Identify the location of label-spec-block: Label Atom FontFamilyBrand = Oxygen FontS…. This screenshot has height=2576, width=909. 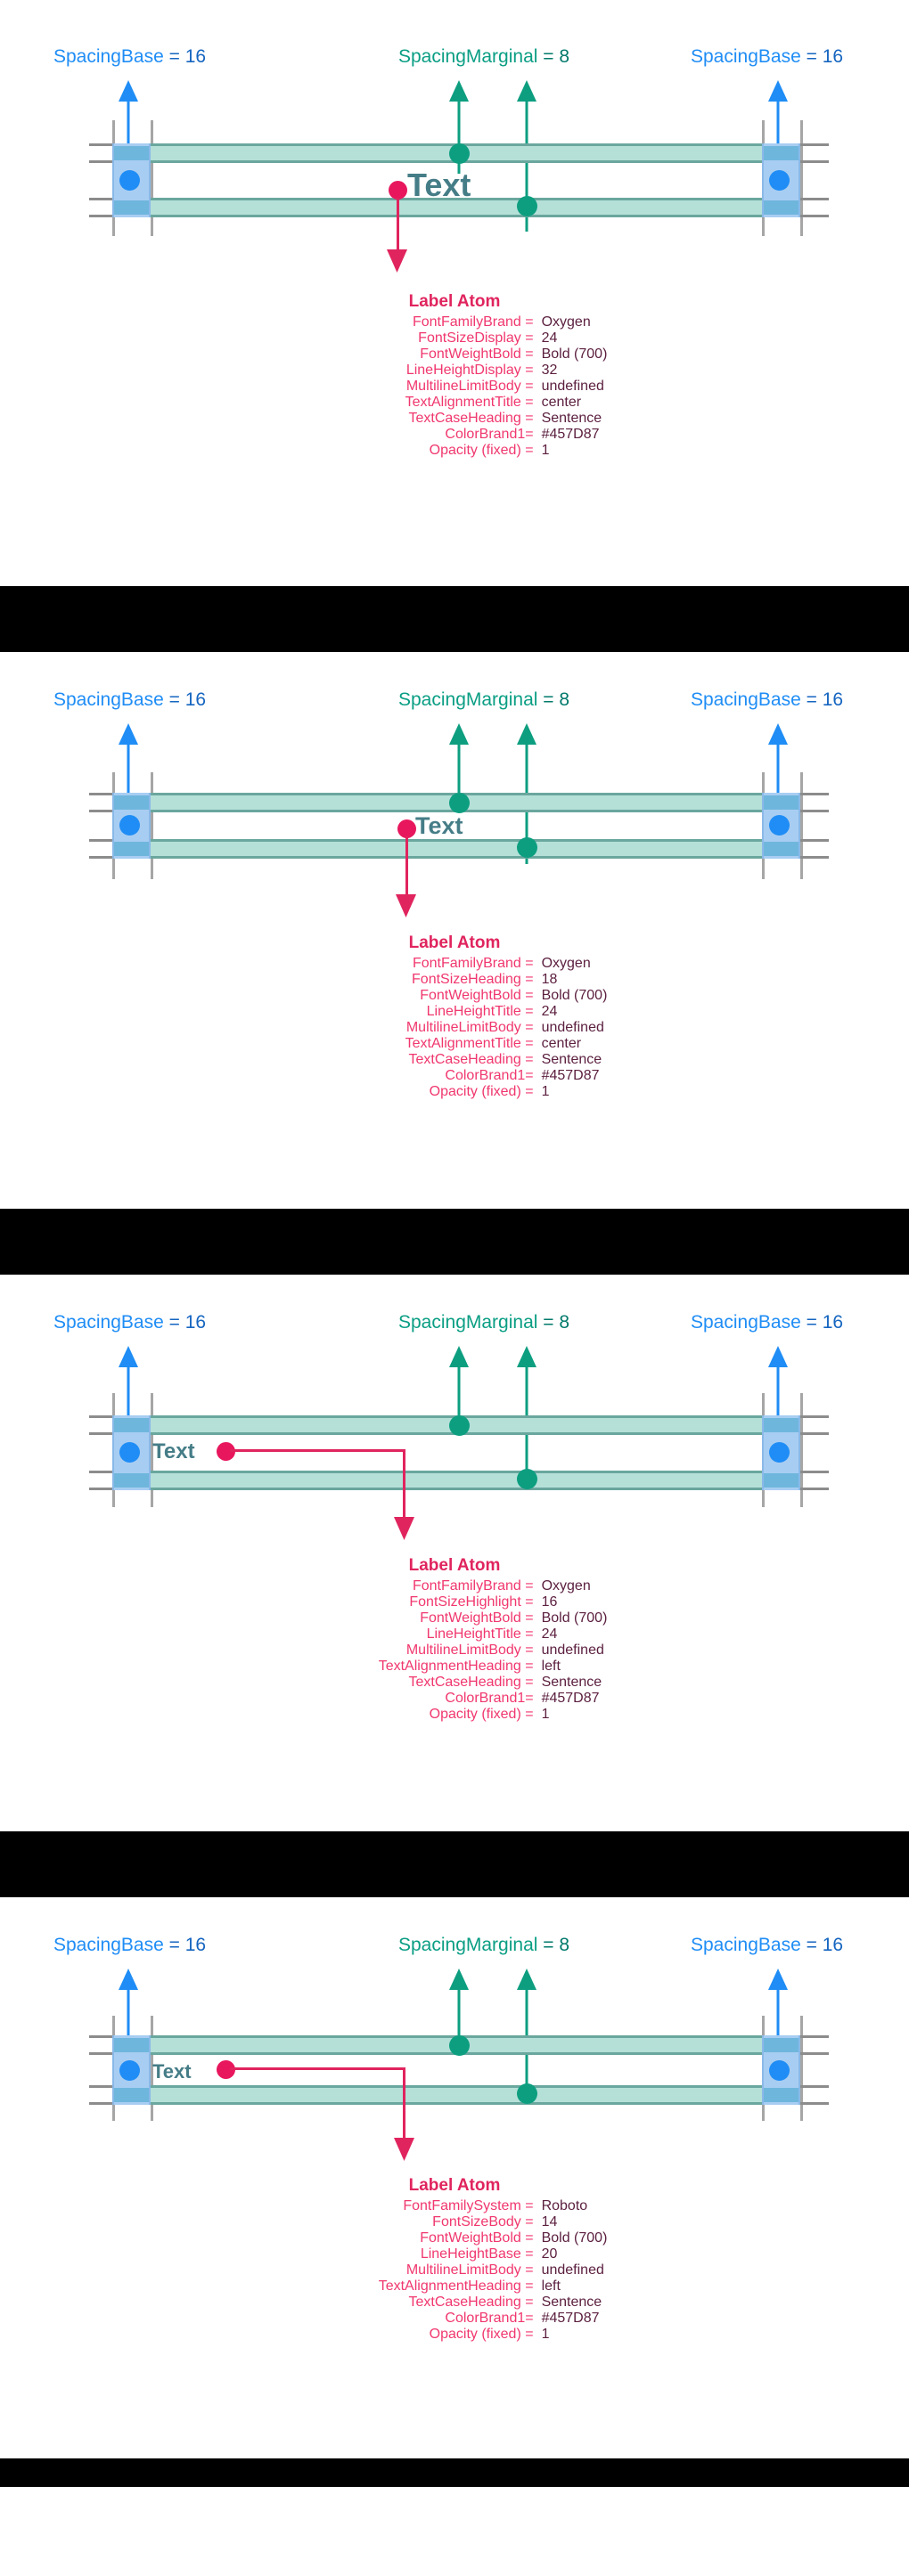
(454, 1016).